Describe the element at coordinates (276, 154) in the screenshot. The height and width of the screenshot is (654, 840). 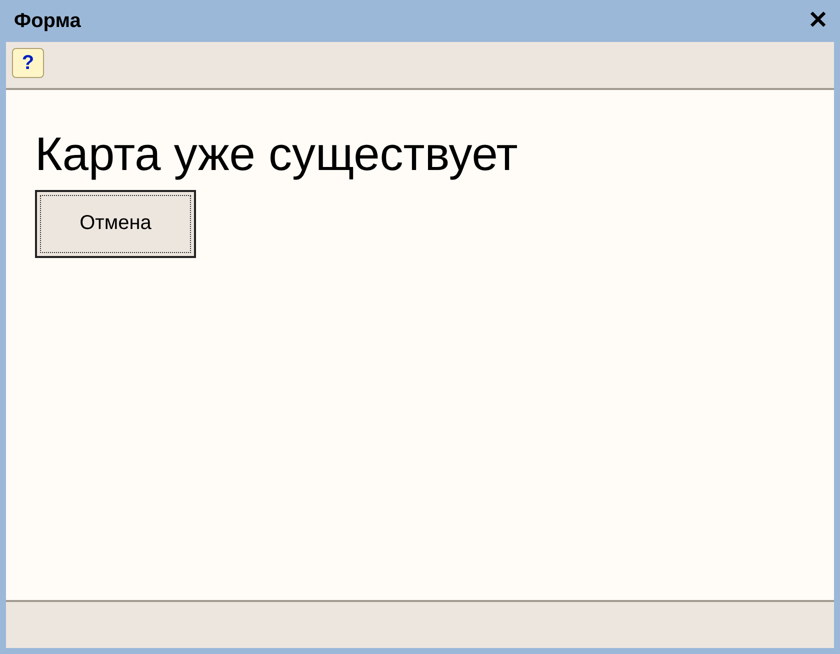
I see `heading: Карта уже существует` at that location.